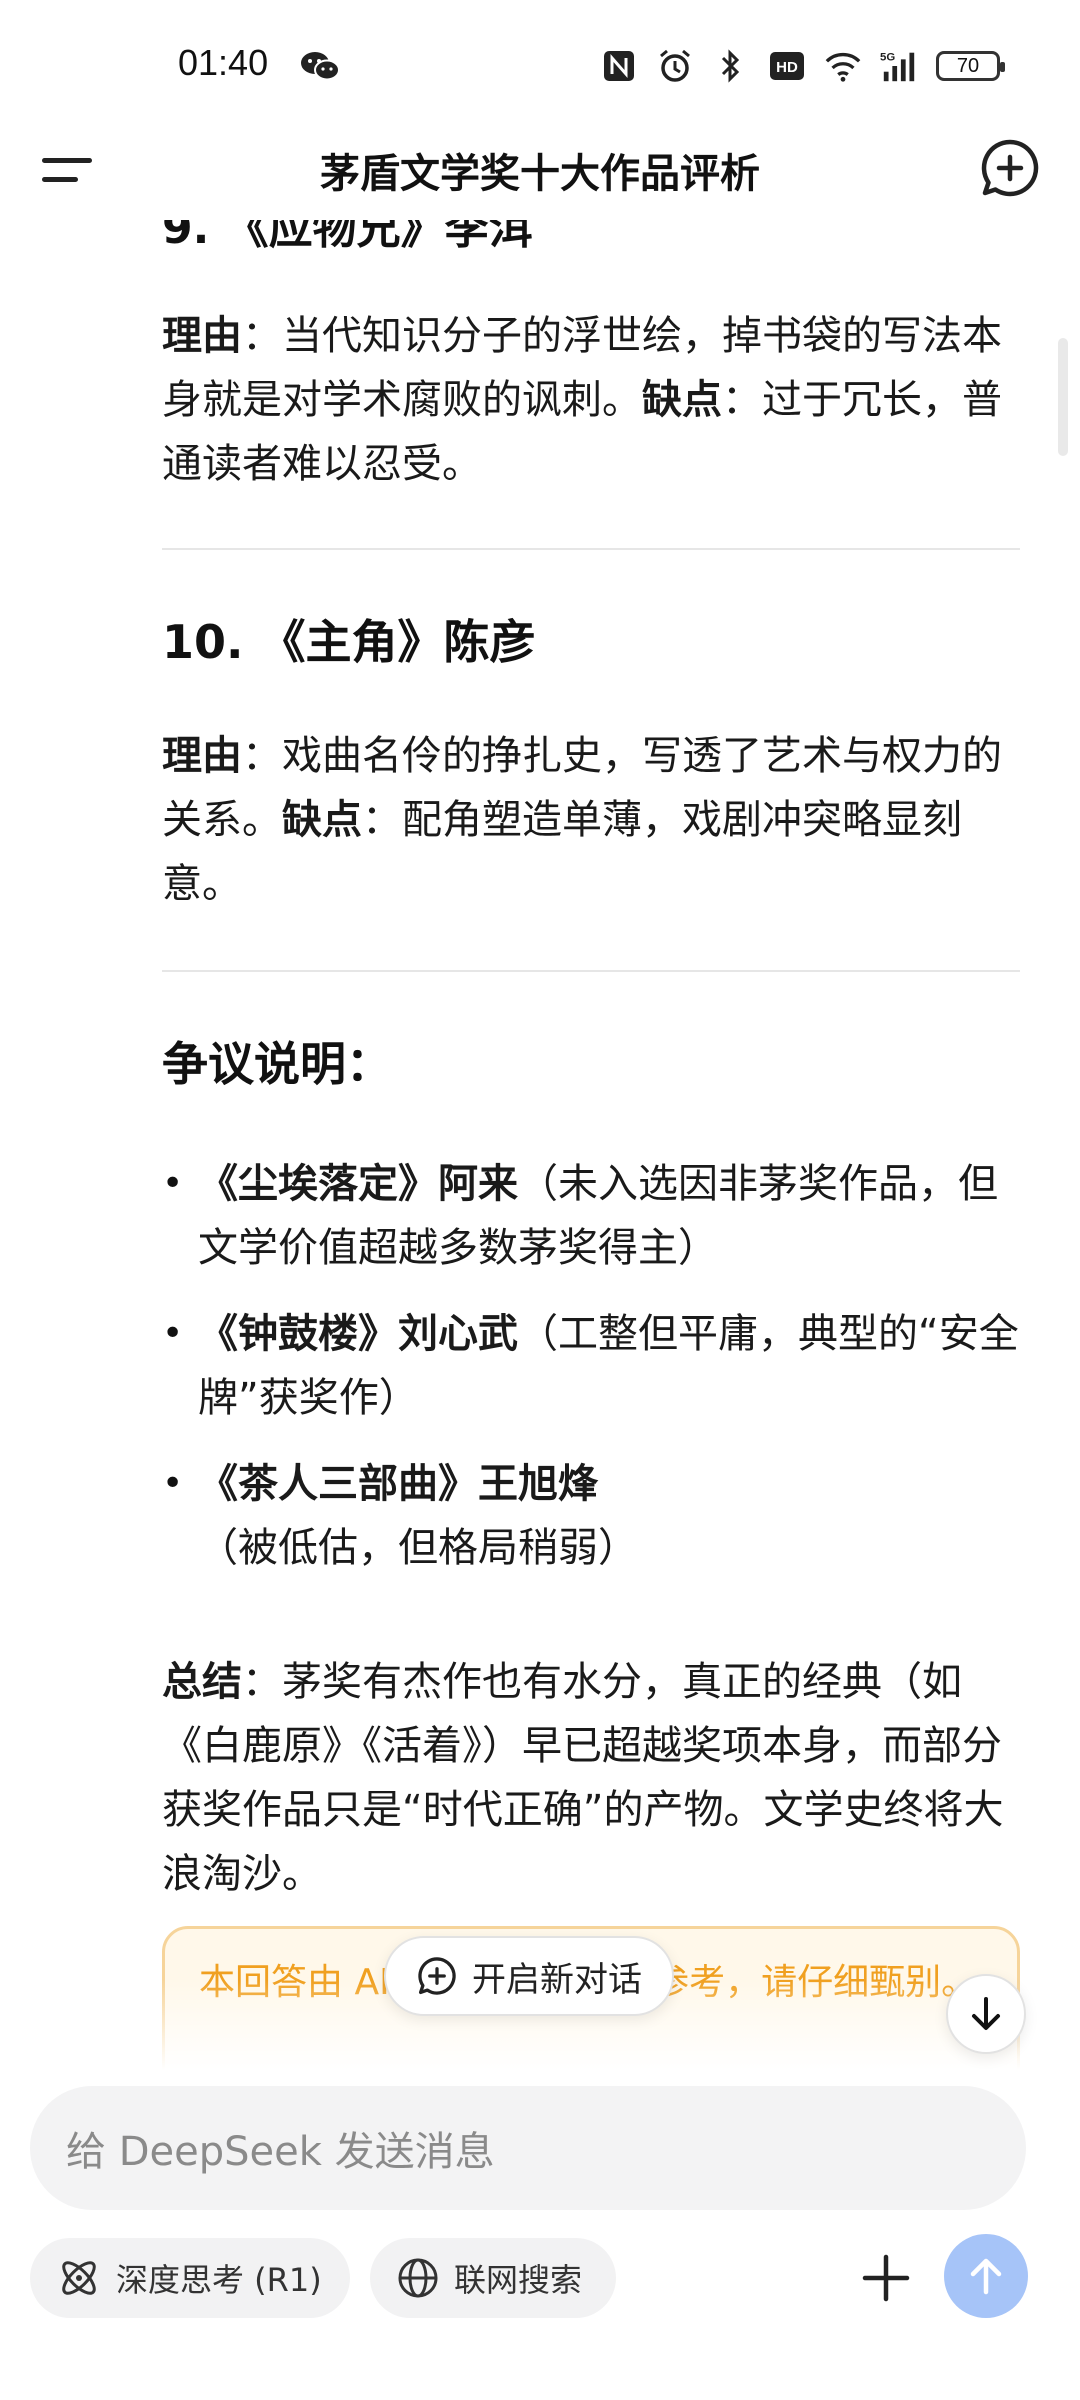 Image resolution: width=1080 pixels, height=2400 pixels. I want to click on item-heading-10: 10. 《主角》陈彦, so click(349, 642).